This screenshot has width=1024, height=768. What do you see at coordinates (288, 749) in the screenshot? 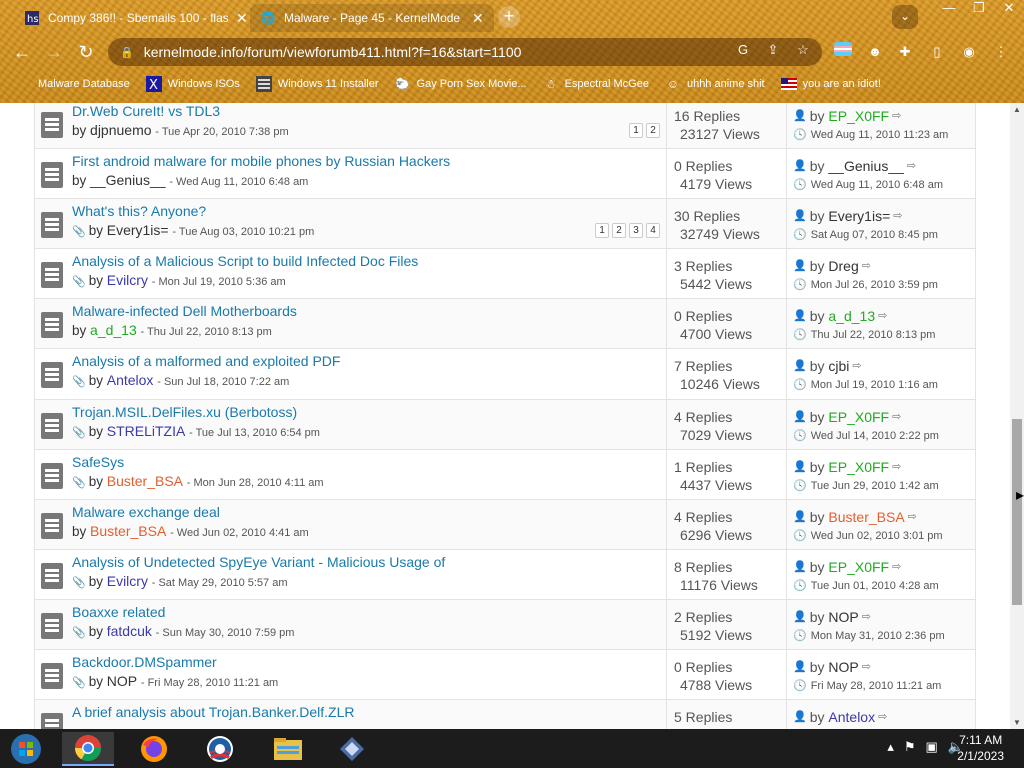
I see `file-explorer-icon` at bounding box center [288, 749].